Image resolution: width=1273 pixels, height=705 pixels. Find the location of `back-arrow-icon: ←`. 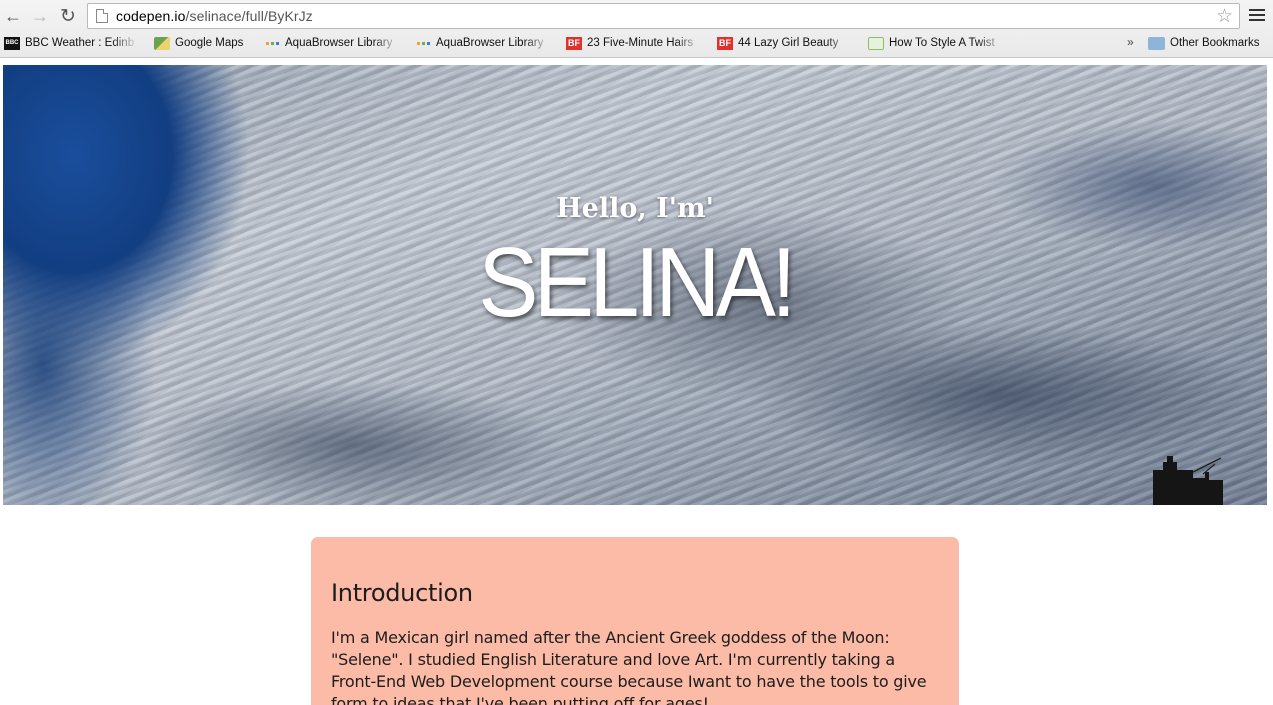

back-arrow-icon: ← is located at coordinates (13, 16).